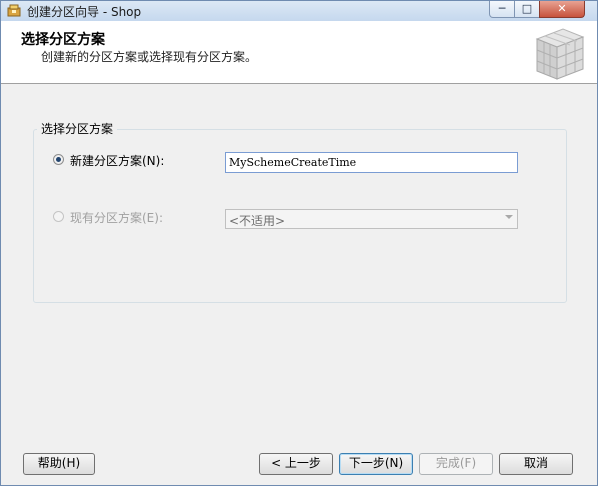 The height and width of the screenshot is (486, 598). Describe the element at coordinates (149, 57) in the screenshot. I see `page-subtitle: 创建新的分区方案或选择现有分区方案。` at that location.